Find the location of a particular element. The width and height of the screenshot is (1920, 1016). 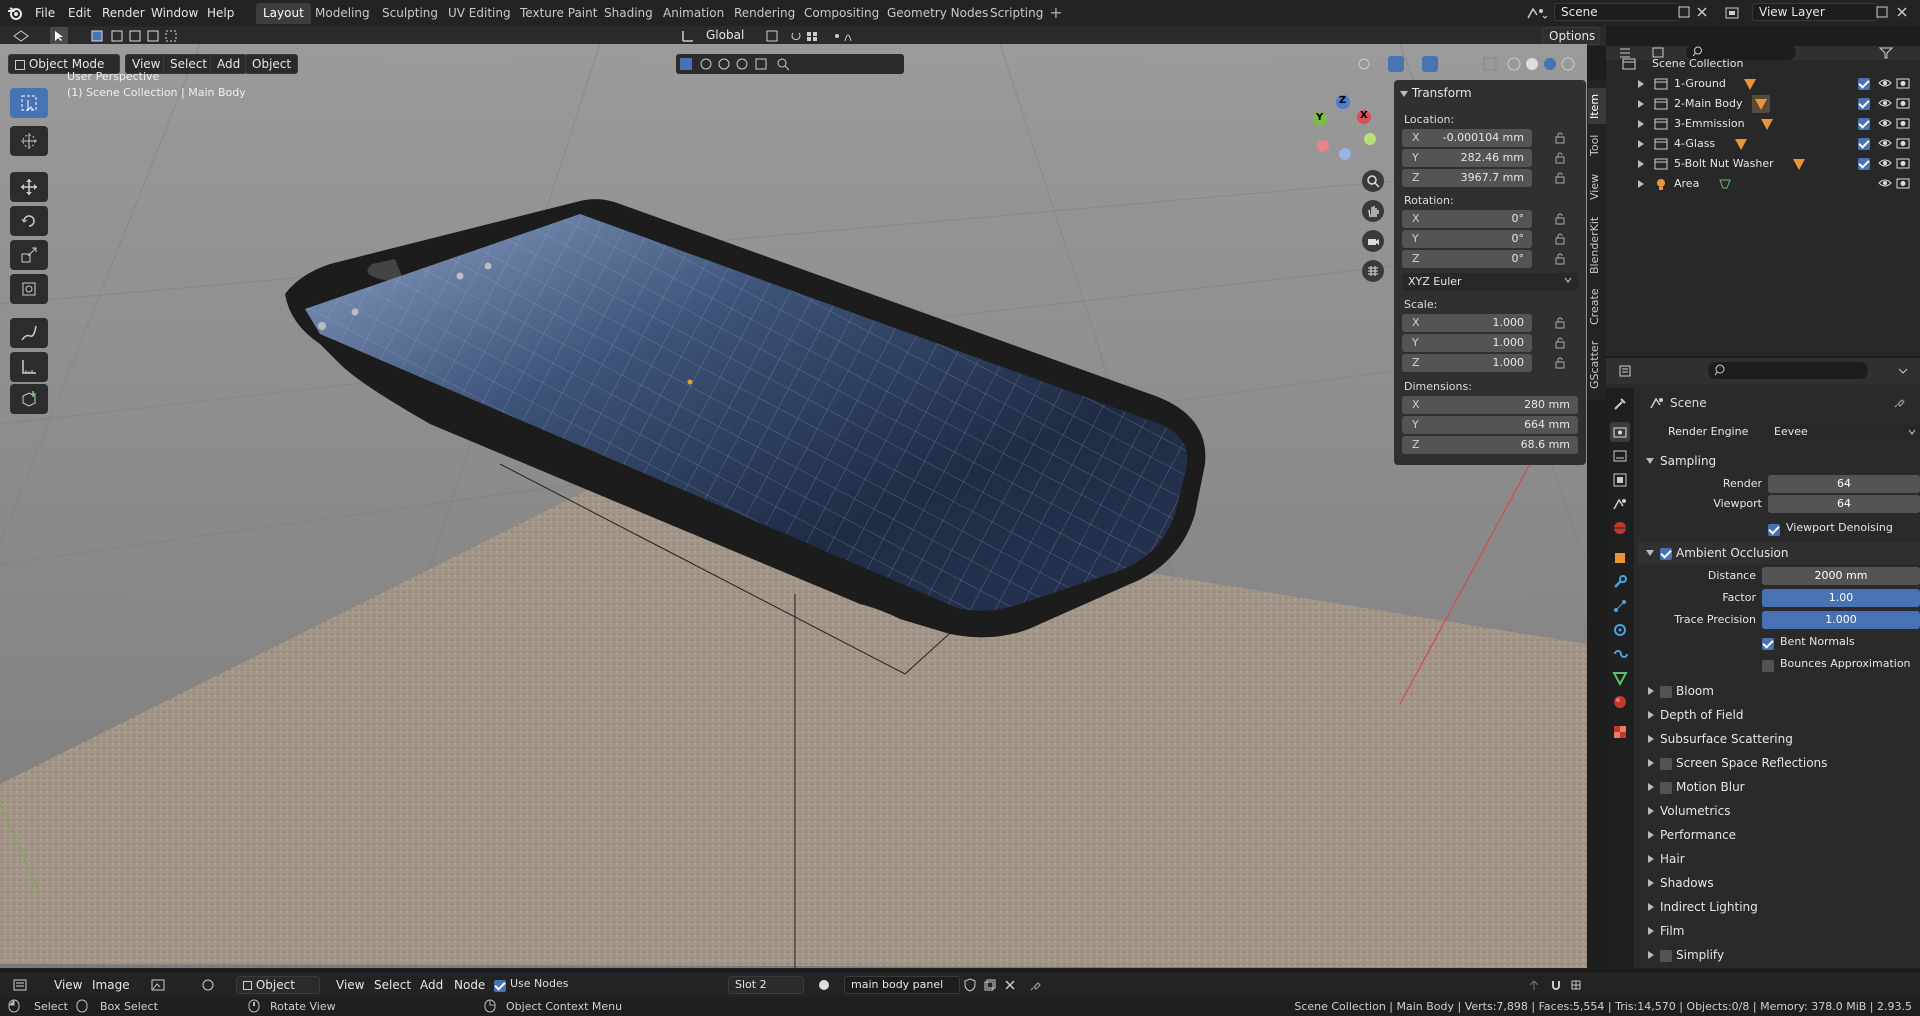

lock-rotation-z-icon is located at coordinates (1560, 259).